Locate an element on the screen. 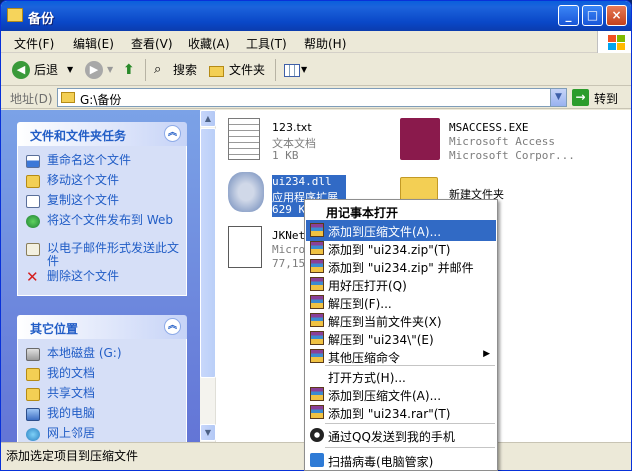 This screenshot has width=632, height=471. delete-x-icon: ✕ is located at coordinates (32, 277).